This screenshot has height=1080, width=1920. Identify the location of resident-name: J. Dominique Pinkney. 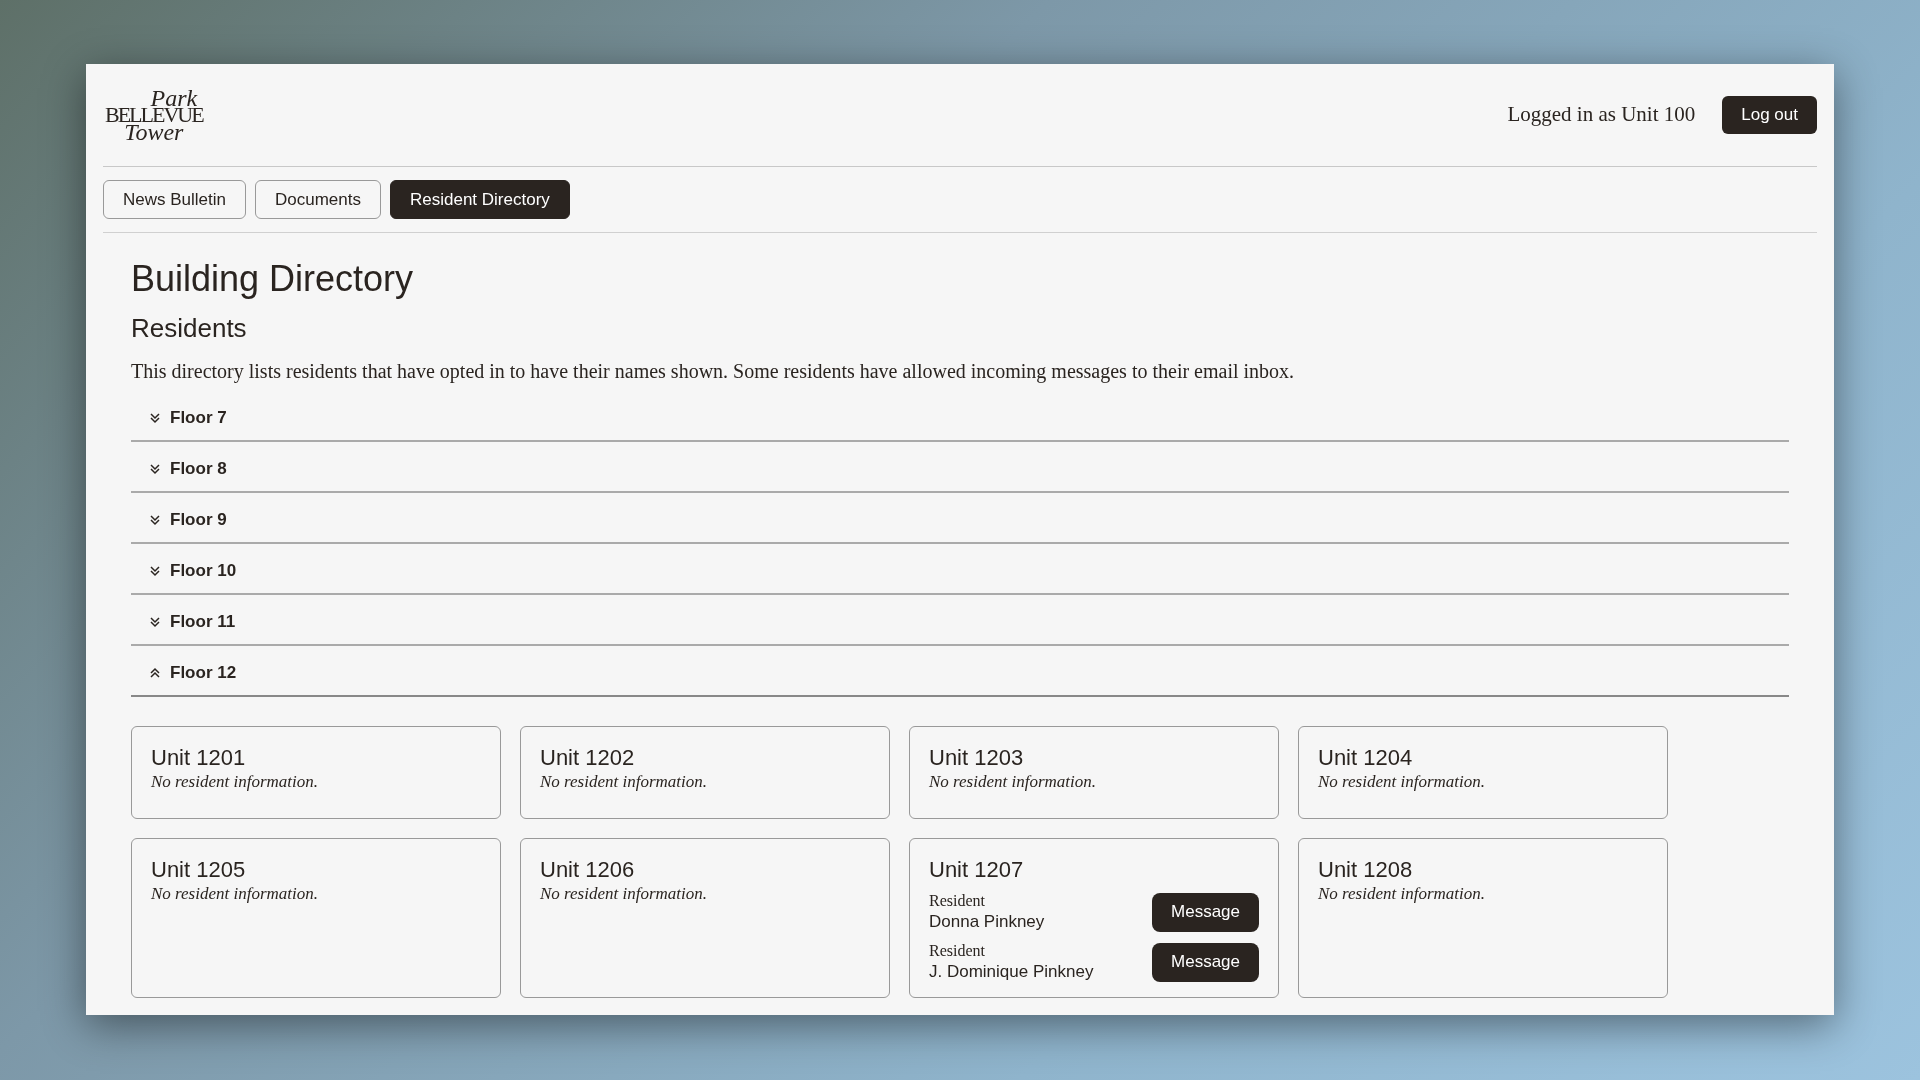
(1011, 972).